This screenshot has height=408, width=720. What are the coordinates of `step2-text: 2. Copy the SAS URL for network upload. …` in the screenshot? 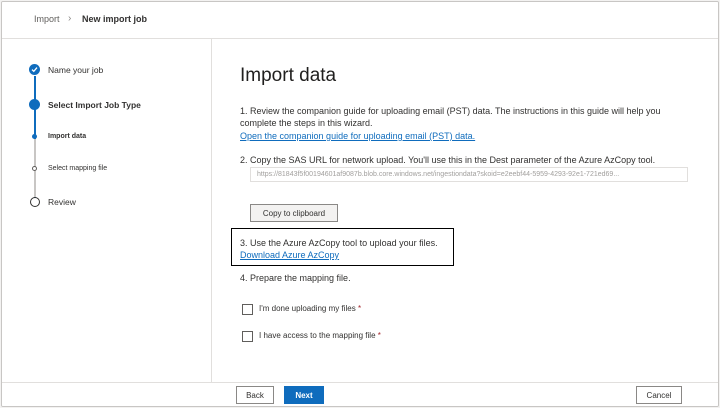 It's located at (448, 160).